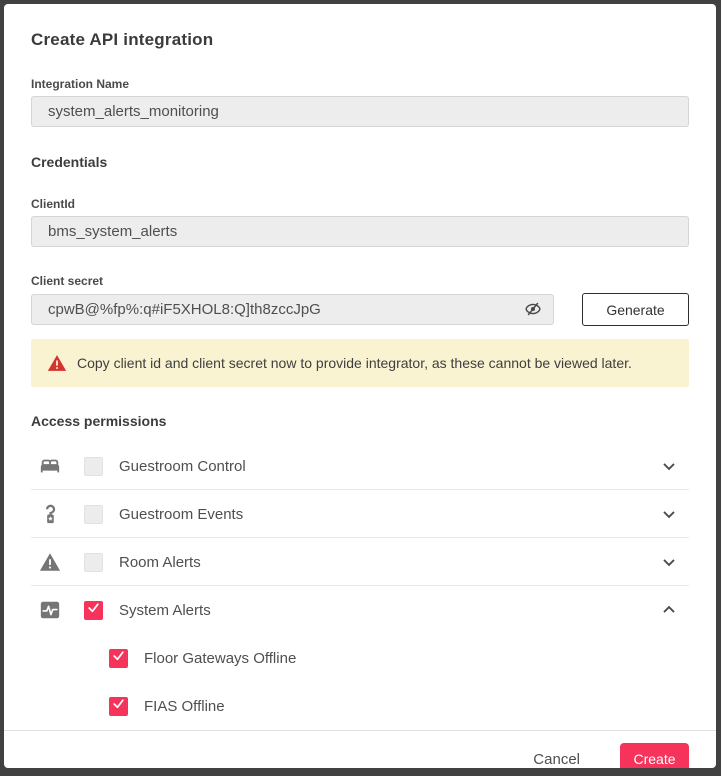 This screenshot has height=776, width=721. What do you see at coordinates (360, 749) in the screenshot?
I see `dialog-footer: Cancel Create` at bounding box center [360, 749].